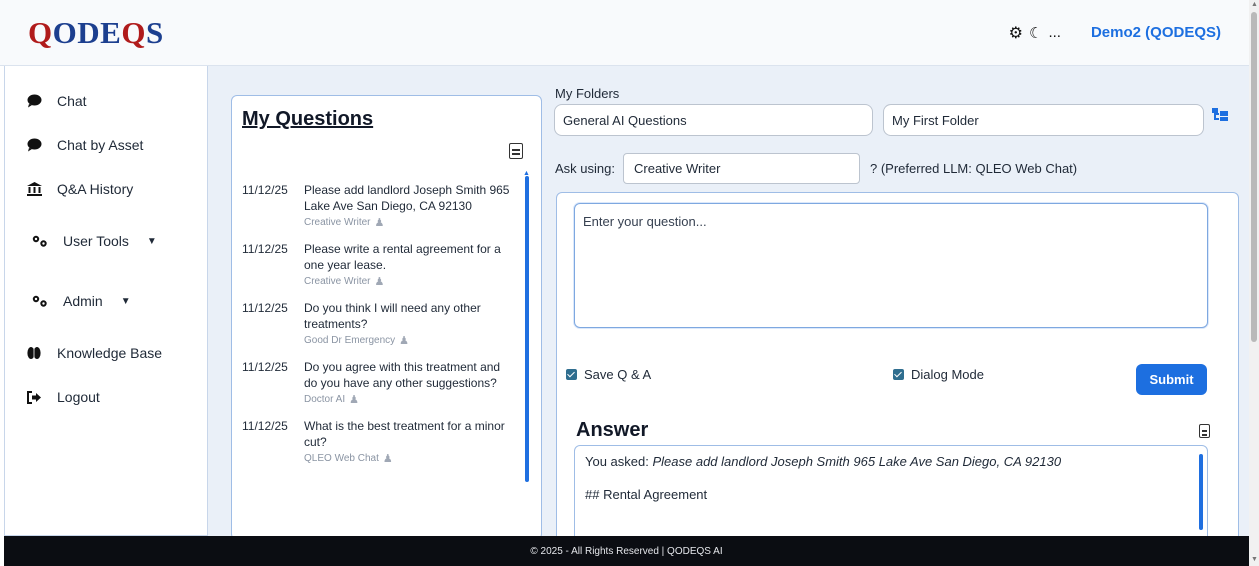  Describe the element at coordinates (106, 397) in the screenshot. I see `sidebar-item-logout: Logout` at that location.